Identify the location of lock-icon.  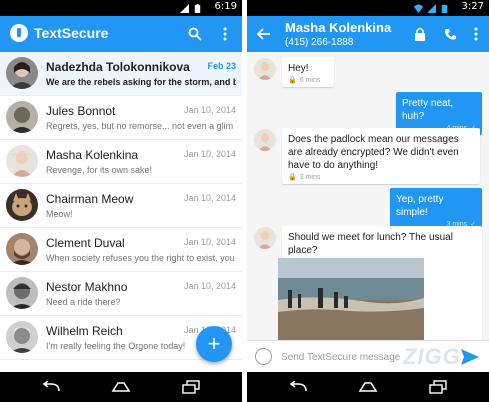
(420, 34).